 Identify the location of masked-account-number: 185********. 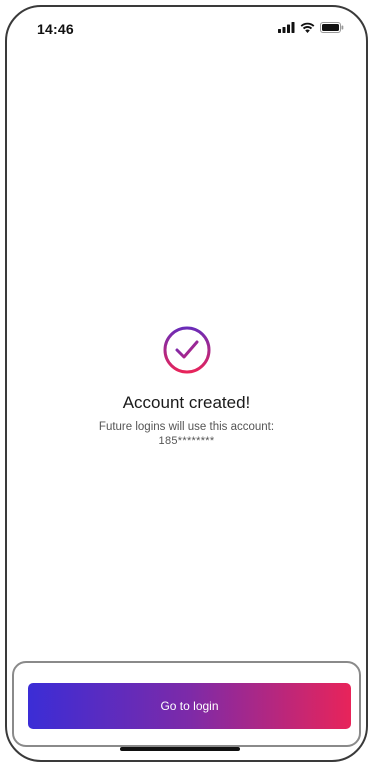
(186, 441).